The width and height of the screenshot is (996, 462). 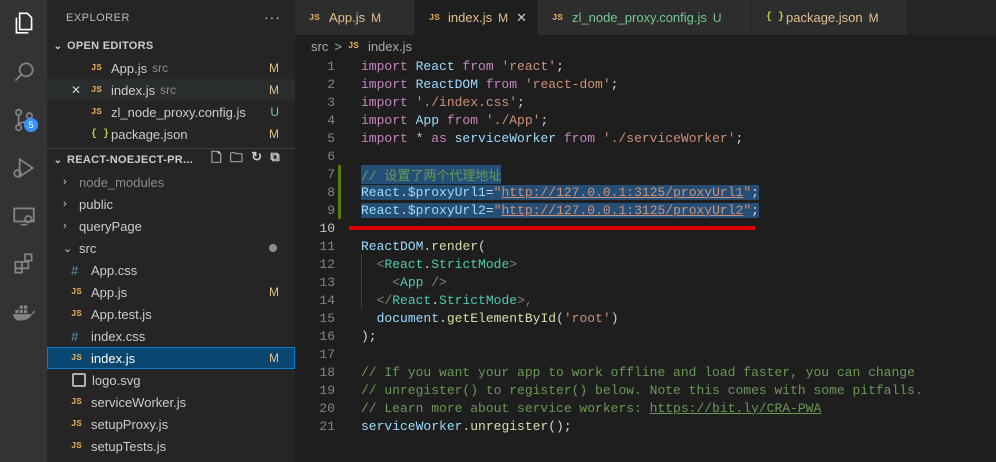 What do you see at coordinates (327, 246) in the screenshot?
I see `line-number: 11` at bounding box center [327, 246].